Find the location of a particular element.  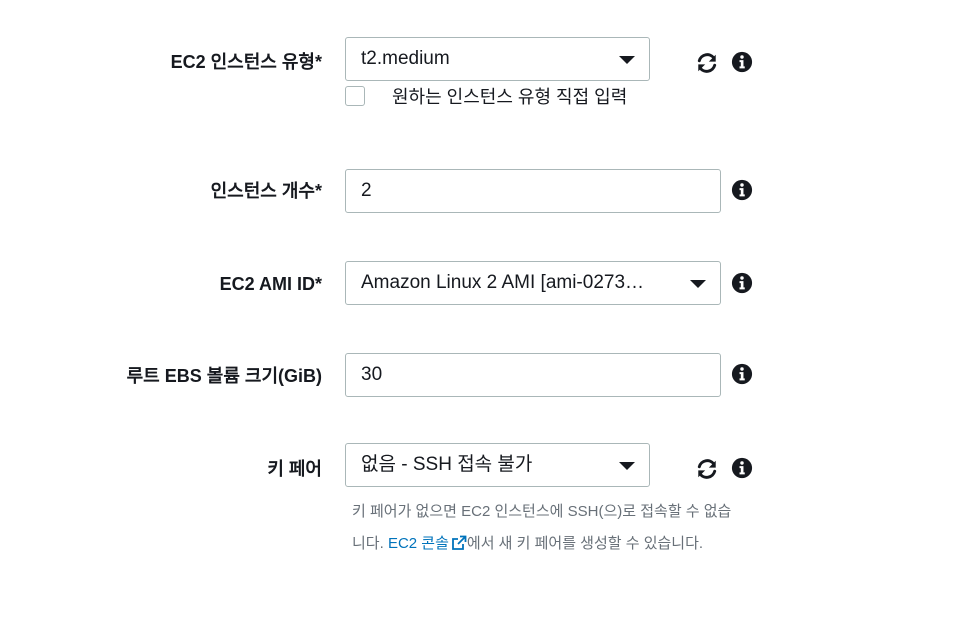

key-pair-select: 없음 - SSH 접속 불가 is located at coordinates (497, 465).